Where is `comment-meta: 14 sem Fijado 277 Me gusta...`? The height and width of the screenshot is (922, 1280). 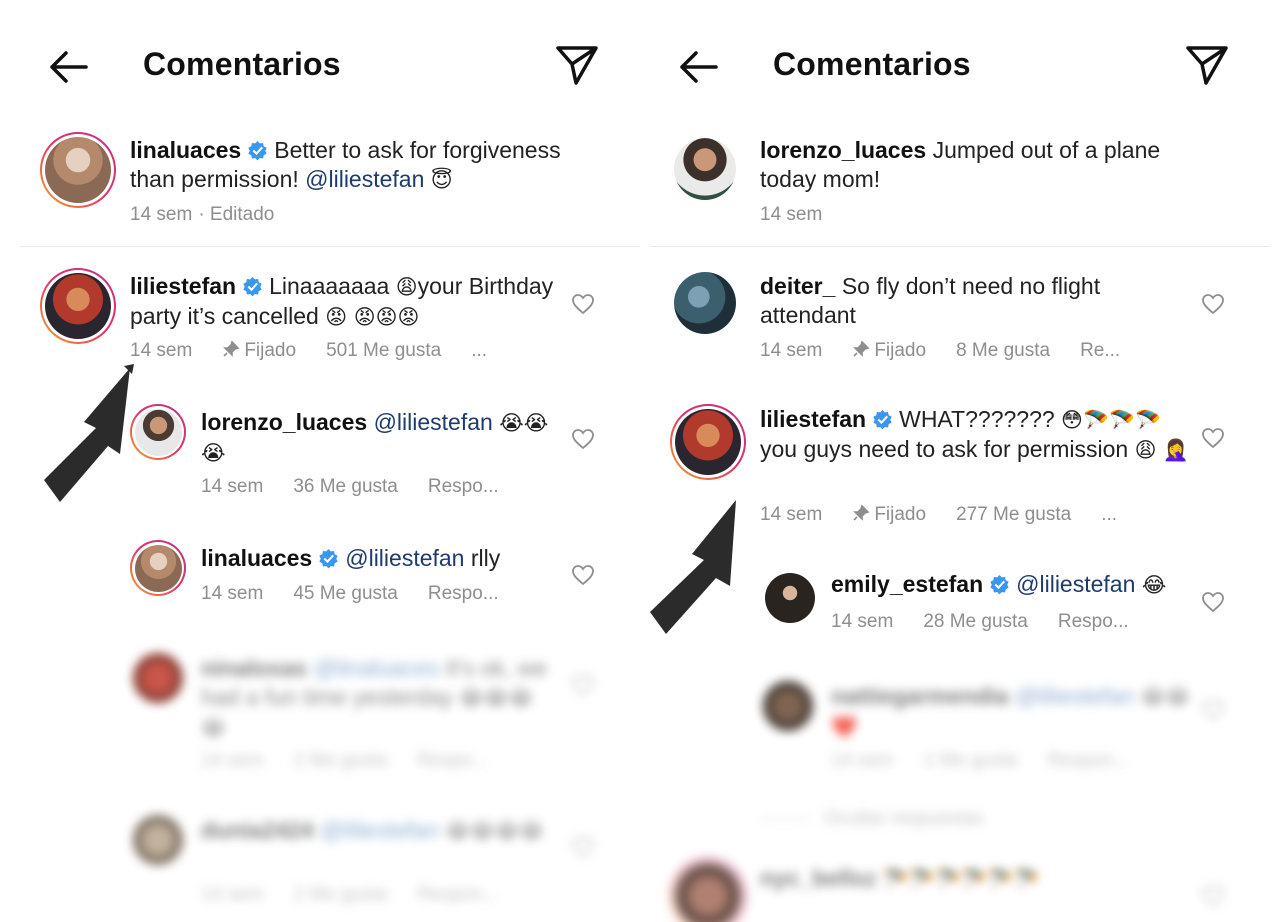 comment-meta: 14 sem Fijado 277 Me gusta... is located at coordinates (953, 515).